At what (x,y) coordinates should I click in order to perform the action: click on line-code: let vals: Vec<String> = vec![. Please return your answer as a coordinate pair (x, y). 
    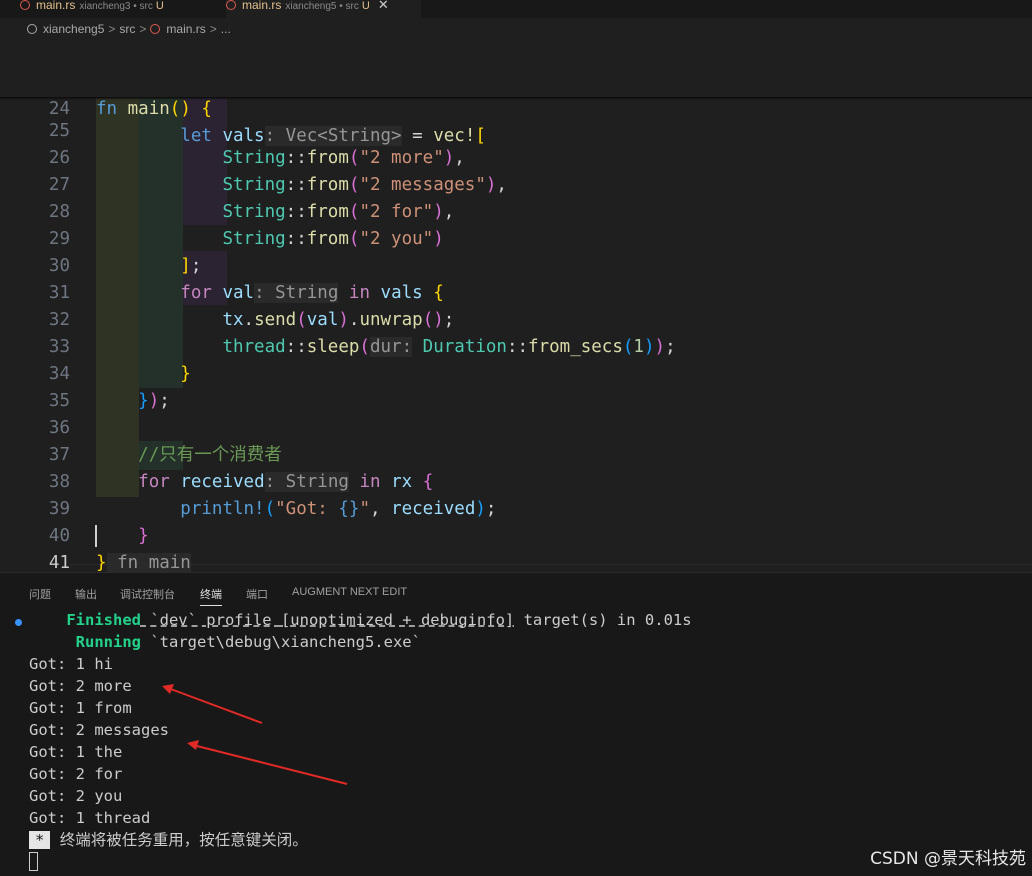
    Looking at the image, I should click on (333, 136).